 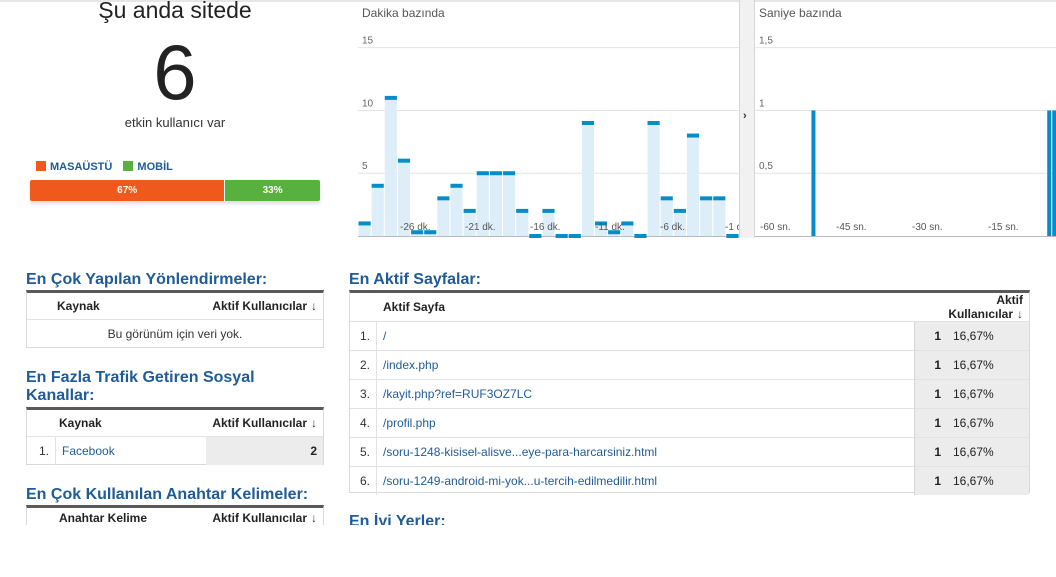 What do you see at coordinates (368, 103) in the screenshot?
I see `y-tick-label: 10` at bounding box center [368, 103].